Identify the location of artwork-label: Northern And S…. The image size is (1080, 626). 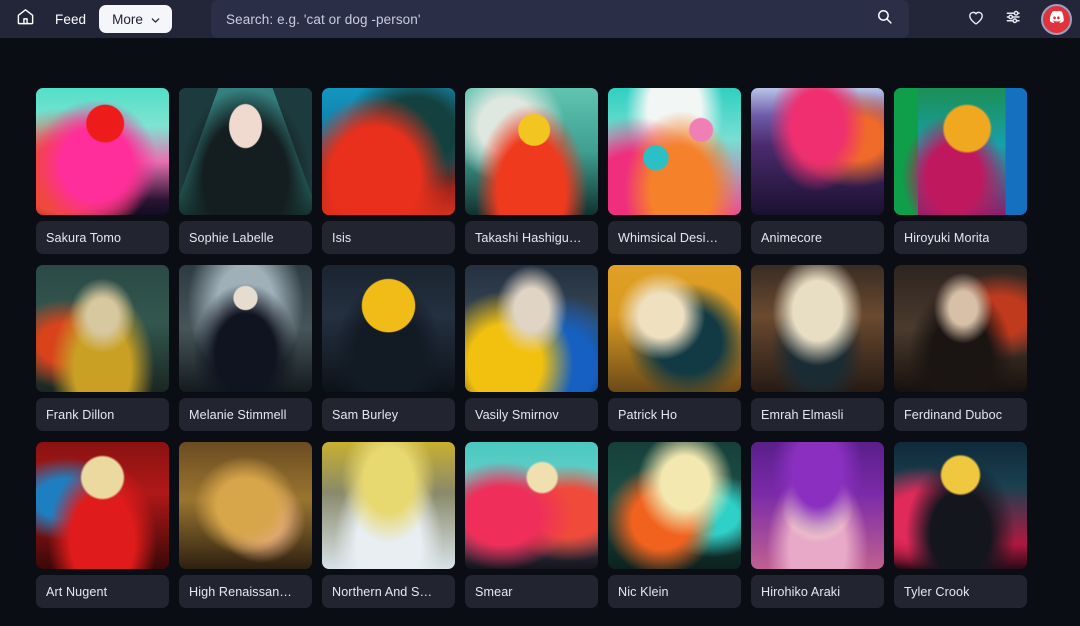
(388, 591).